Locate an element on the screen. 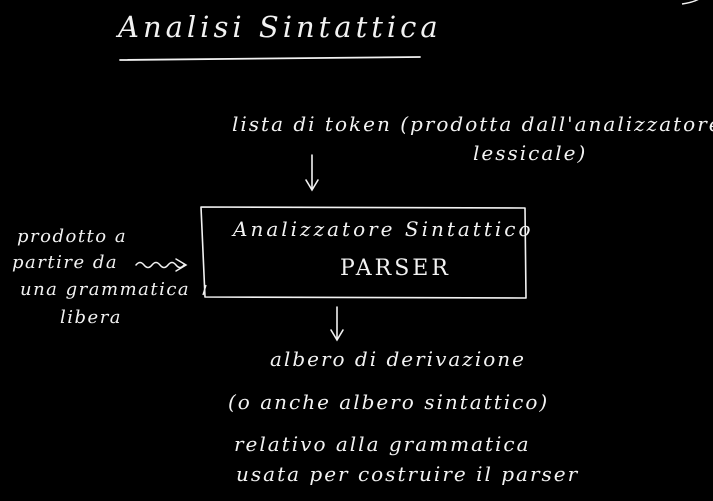  output-line-4: usata per costruire il parser is located at coordinates (408, 474).